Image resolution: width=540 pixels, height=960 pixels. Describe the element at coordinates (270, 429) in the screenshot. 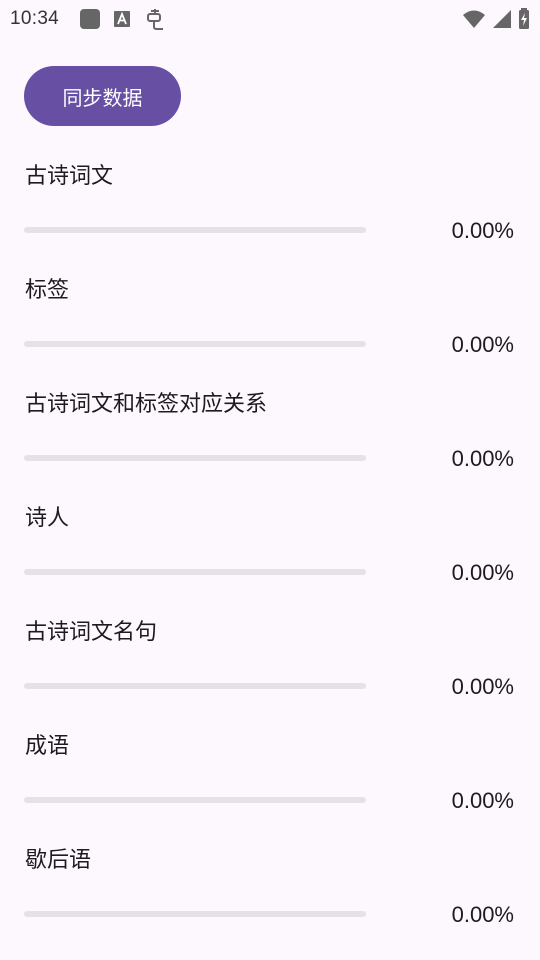

I see `sync-item: 古诗词文和标签对应关系 0.00%` at that location.